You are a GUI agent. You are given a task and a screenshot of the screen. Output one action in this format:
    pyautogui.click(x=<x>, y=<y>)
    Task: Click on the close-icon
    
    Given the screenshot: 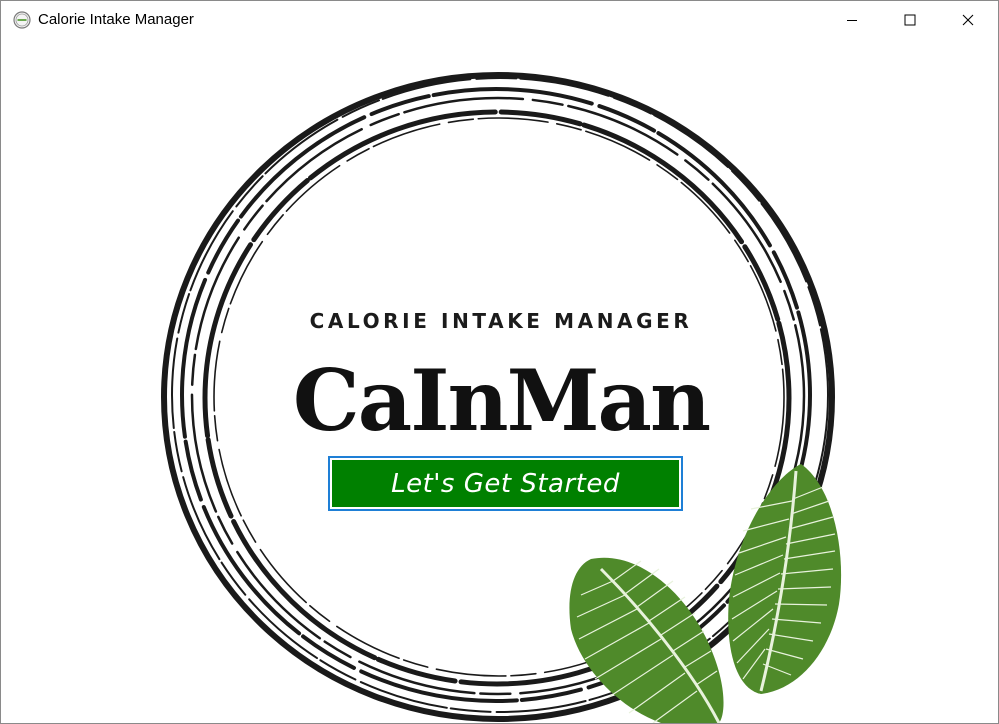 What is the action you would take?
    pyautogui.click(x=968, y=20)
    